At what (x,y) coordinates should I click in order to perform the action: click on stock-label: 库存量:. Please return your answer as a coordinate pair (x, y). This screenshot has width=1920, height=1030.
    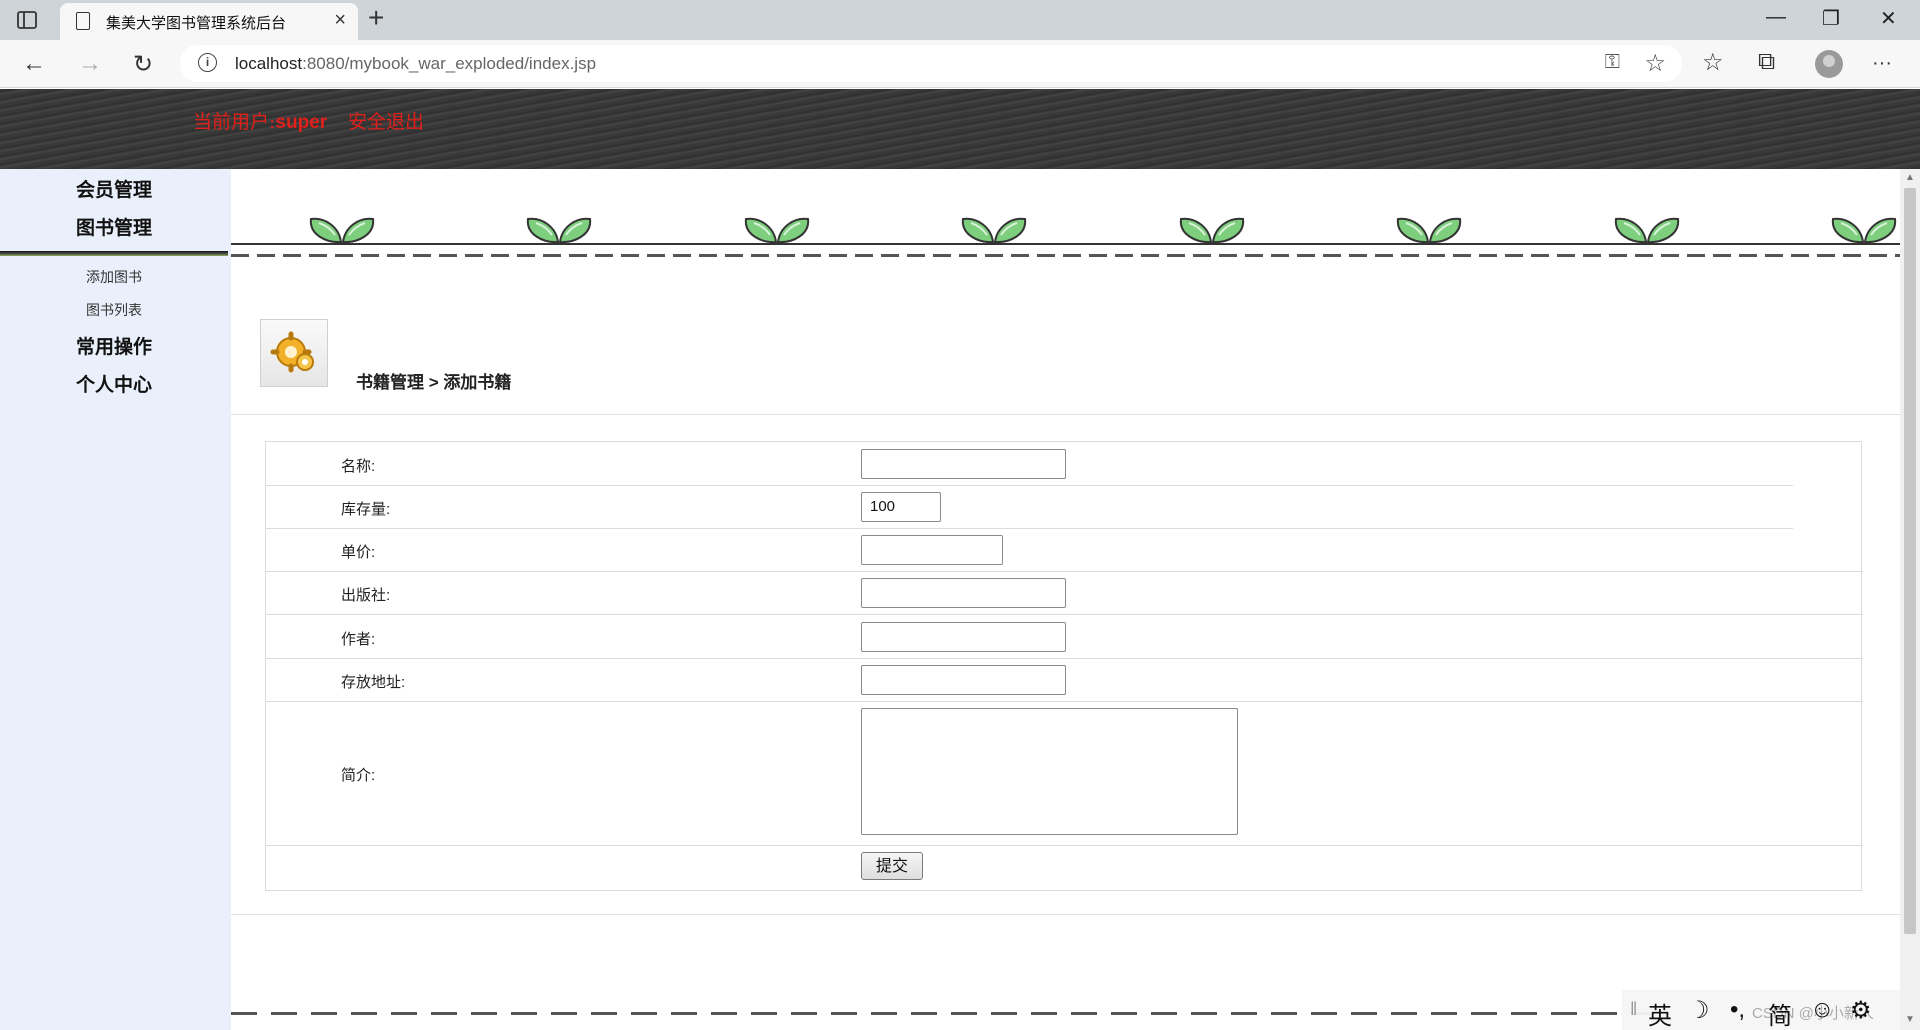
    Looking at the image, I should click on (366, 509).